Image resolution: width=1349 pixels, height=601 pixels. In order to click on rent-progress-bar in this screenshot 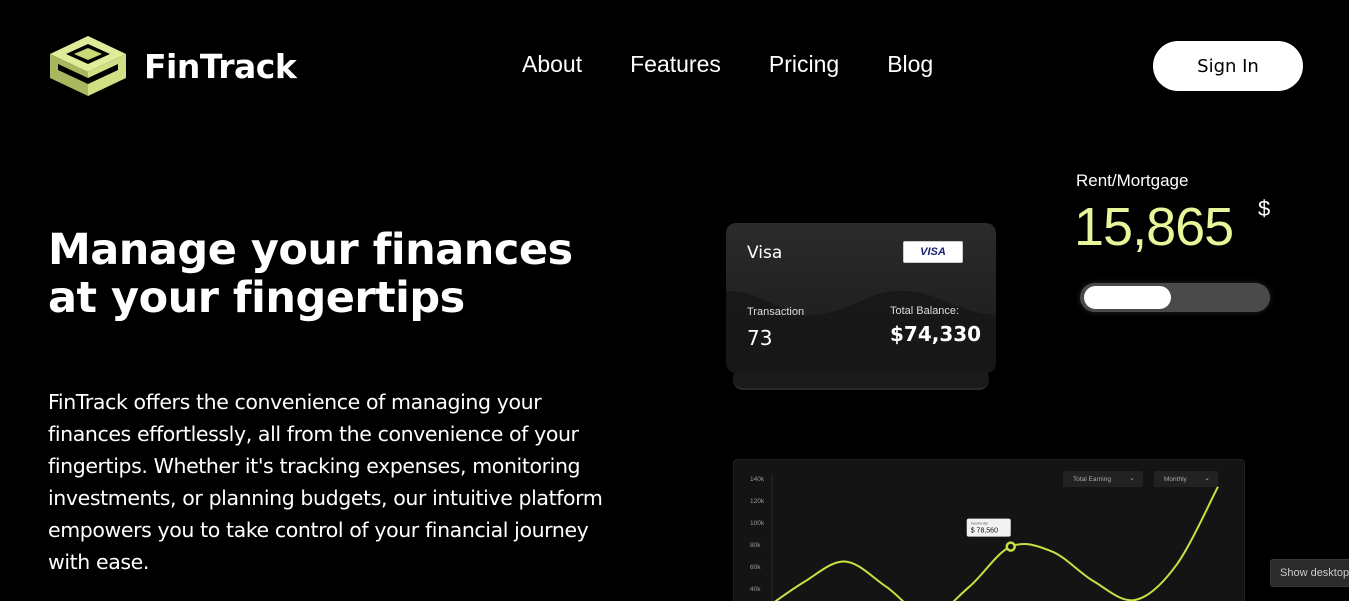, I will do `click(1175, 297)`.